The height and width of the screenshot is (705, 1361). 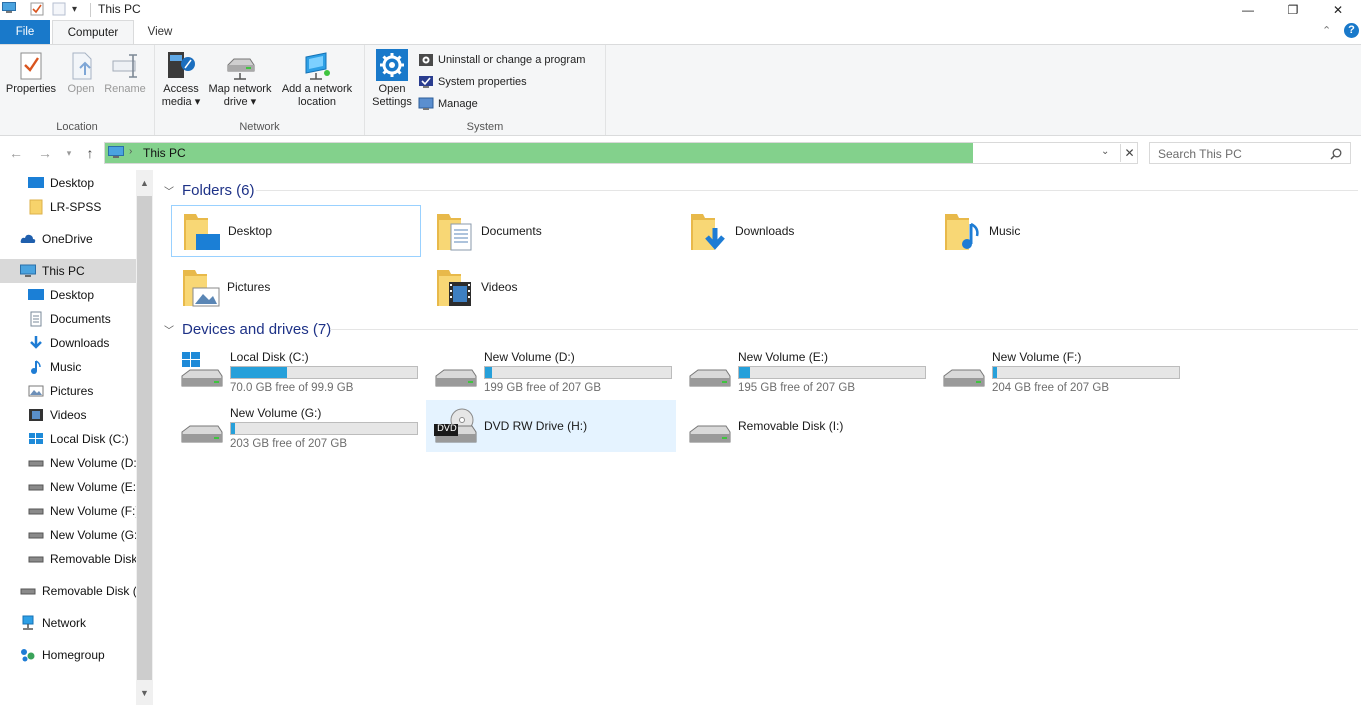 I want to click on recent-locations-icon: ▾, so click(x=69, y=153).